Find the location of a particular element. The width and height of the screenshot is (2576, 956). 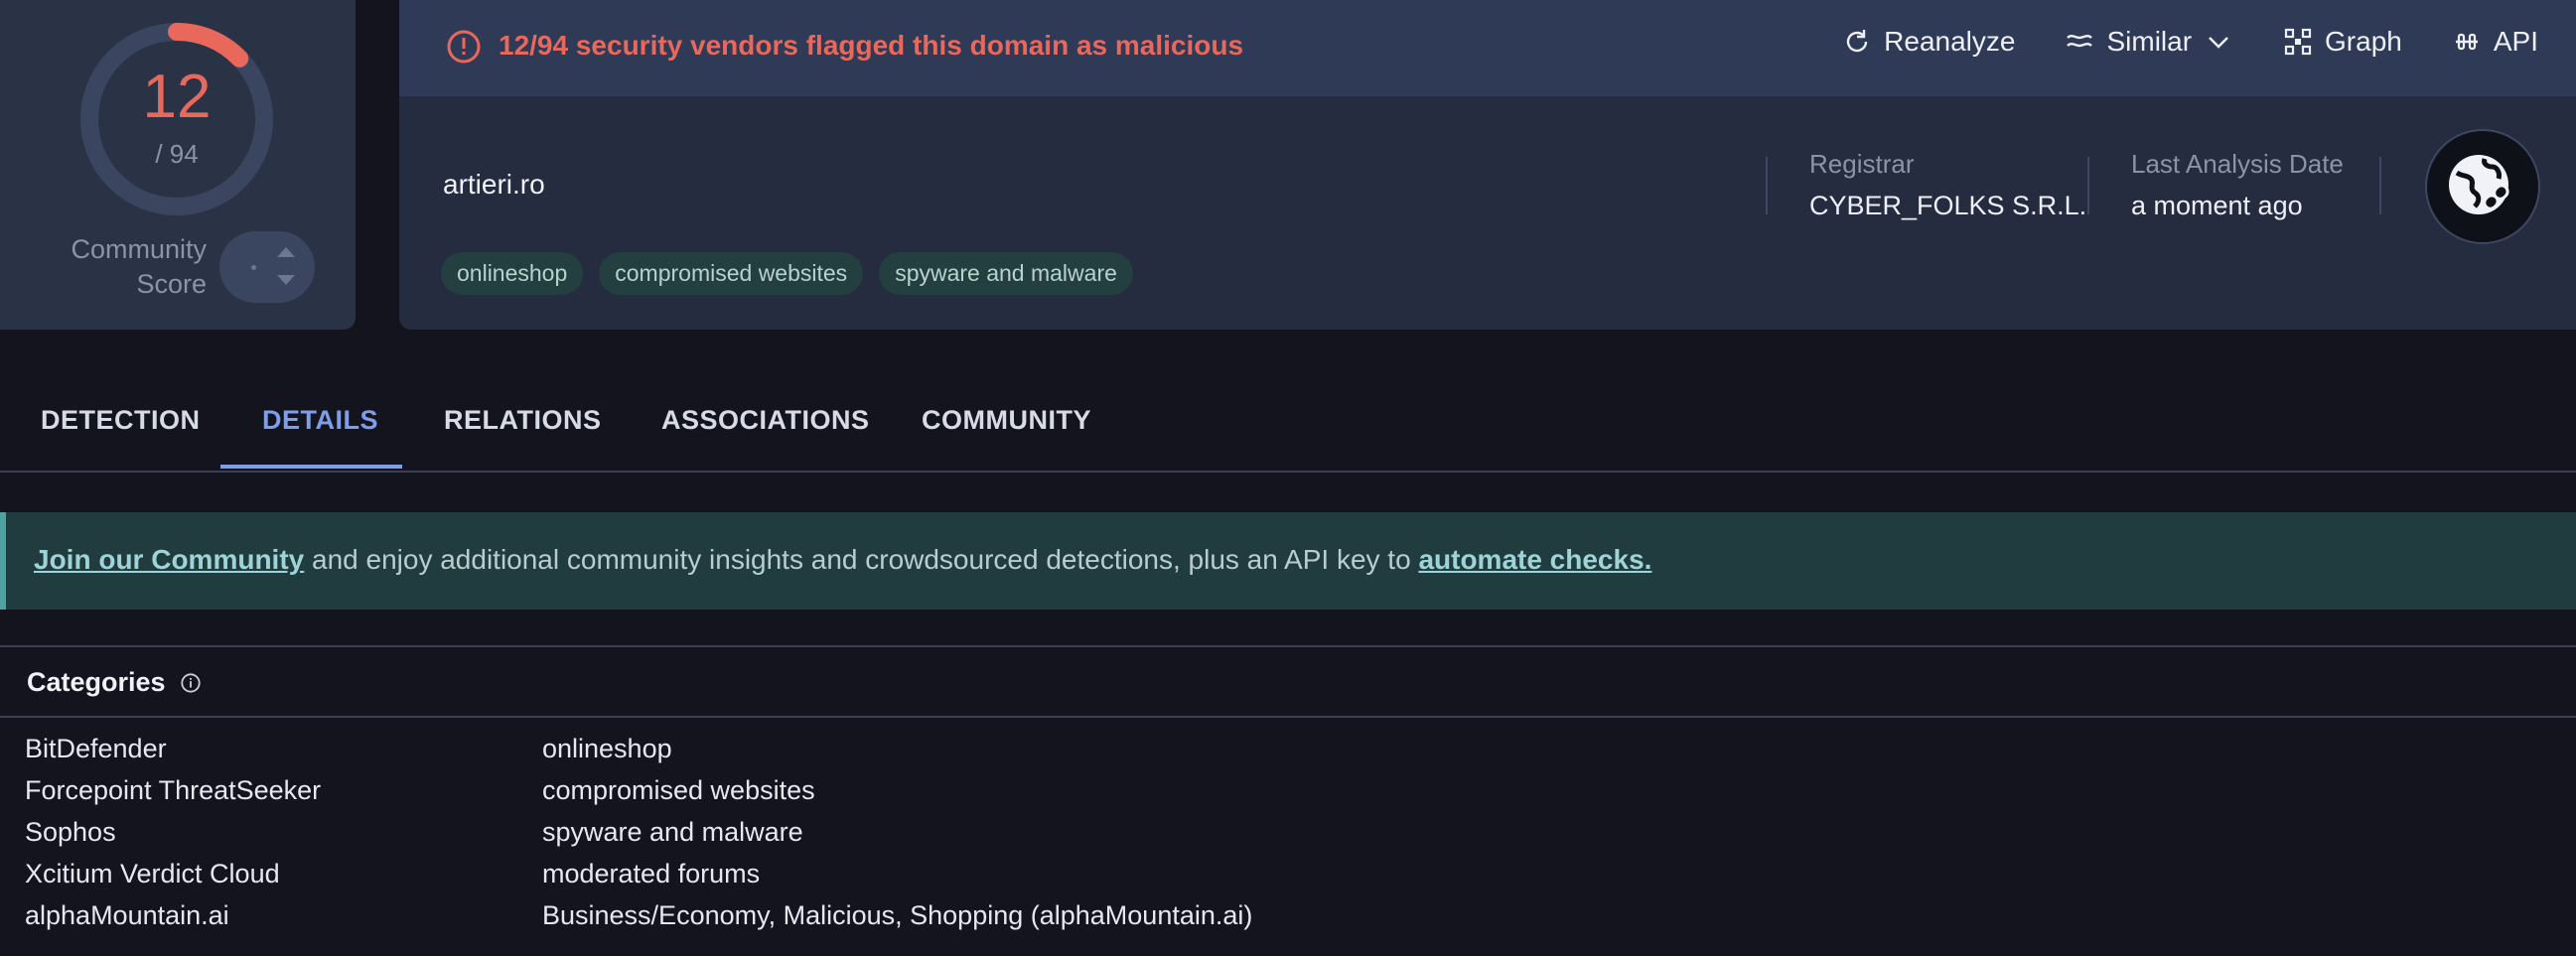

table-row: Sophos spyware and malware is located at coordinates (1288, 838).